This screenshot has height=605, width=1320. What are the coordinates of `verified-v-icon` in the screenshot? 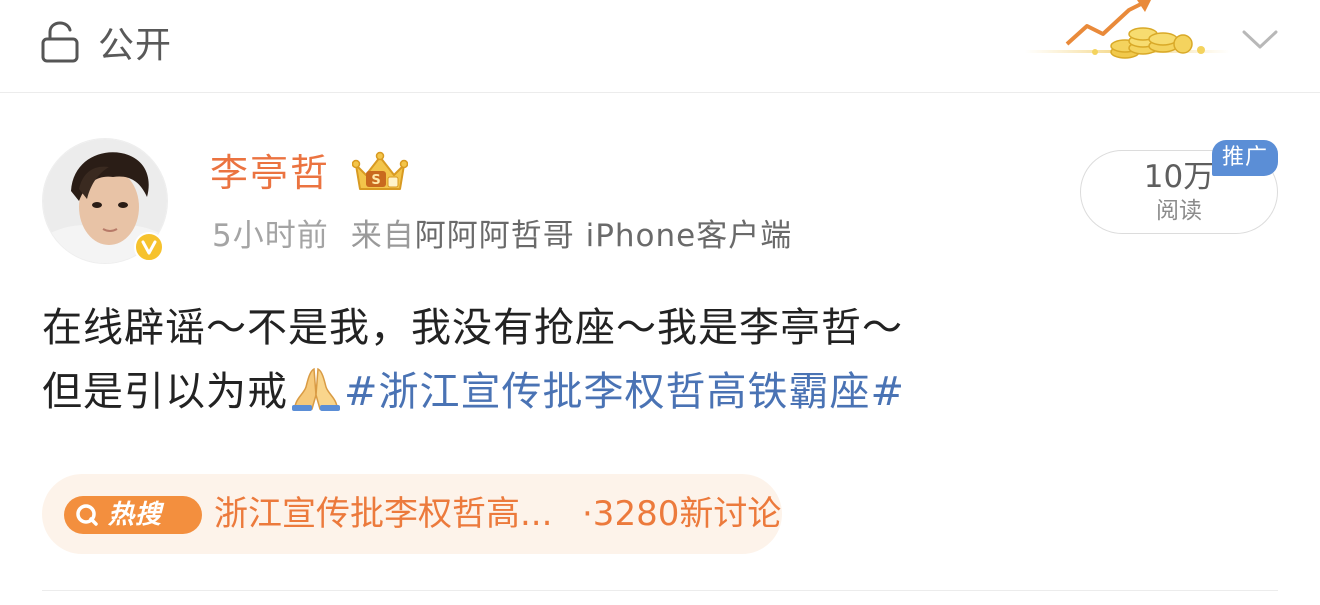 It's located at (149, 247).